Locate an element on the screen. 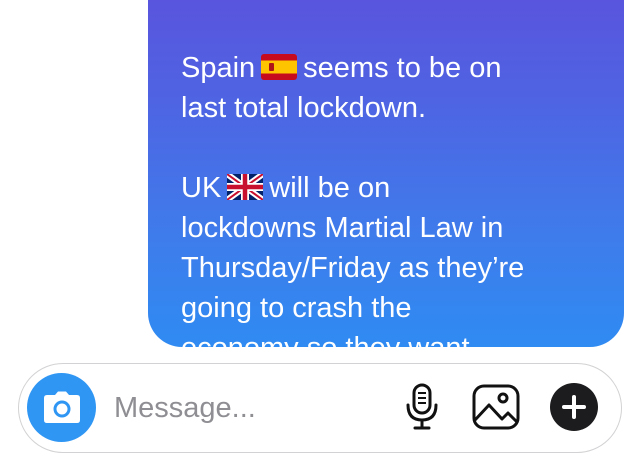 This screenshot has width=640, height=468. message-text-uk: UK is located at coordinates (201, 188).